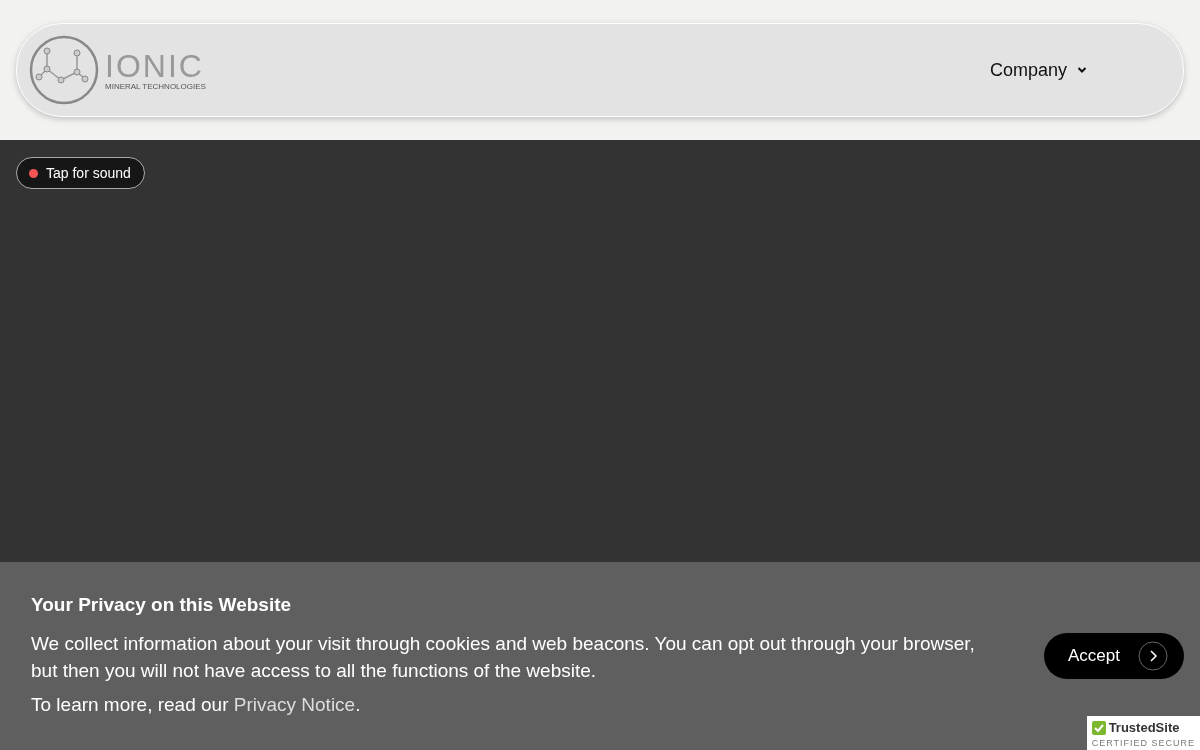  Describe the element at coordinates (196, 705) in the screenshot. I see `learn-more-text: To learn more, read our Privacy Notice.` at that location.